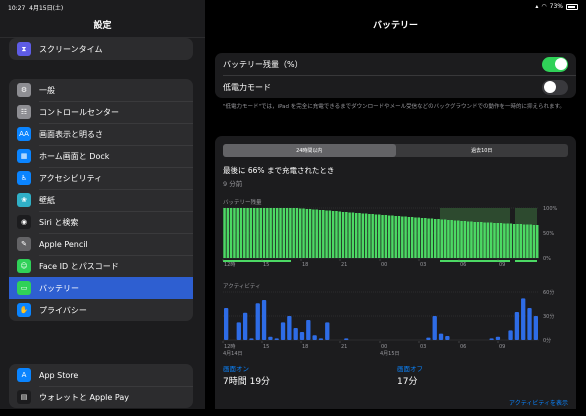 The width and height of the screenshot is (586, 416). What do you see at coordinates (101, 90) in the screenshot?
I see `sidebar-item-gear: ⚙ 一般` at bounding box center [101, 90].